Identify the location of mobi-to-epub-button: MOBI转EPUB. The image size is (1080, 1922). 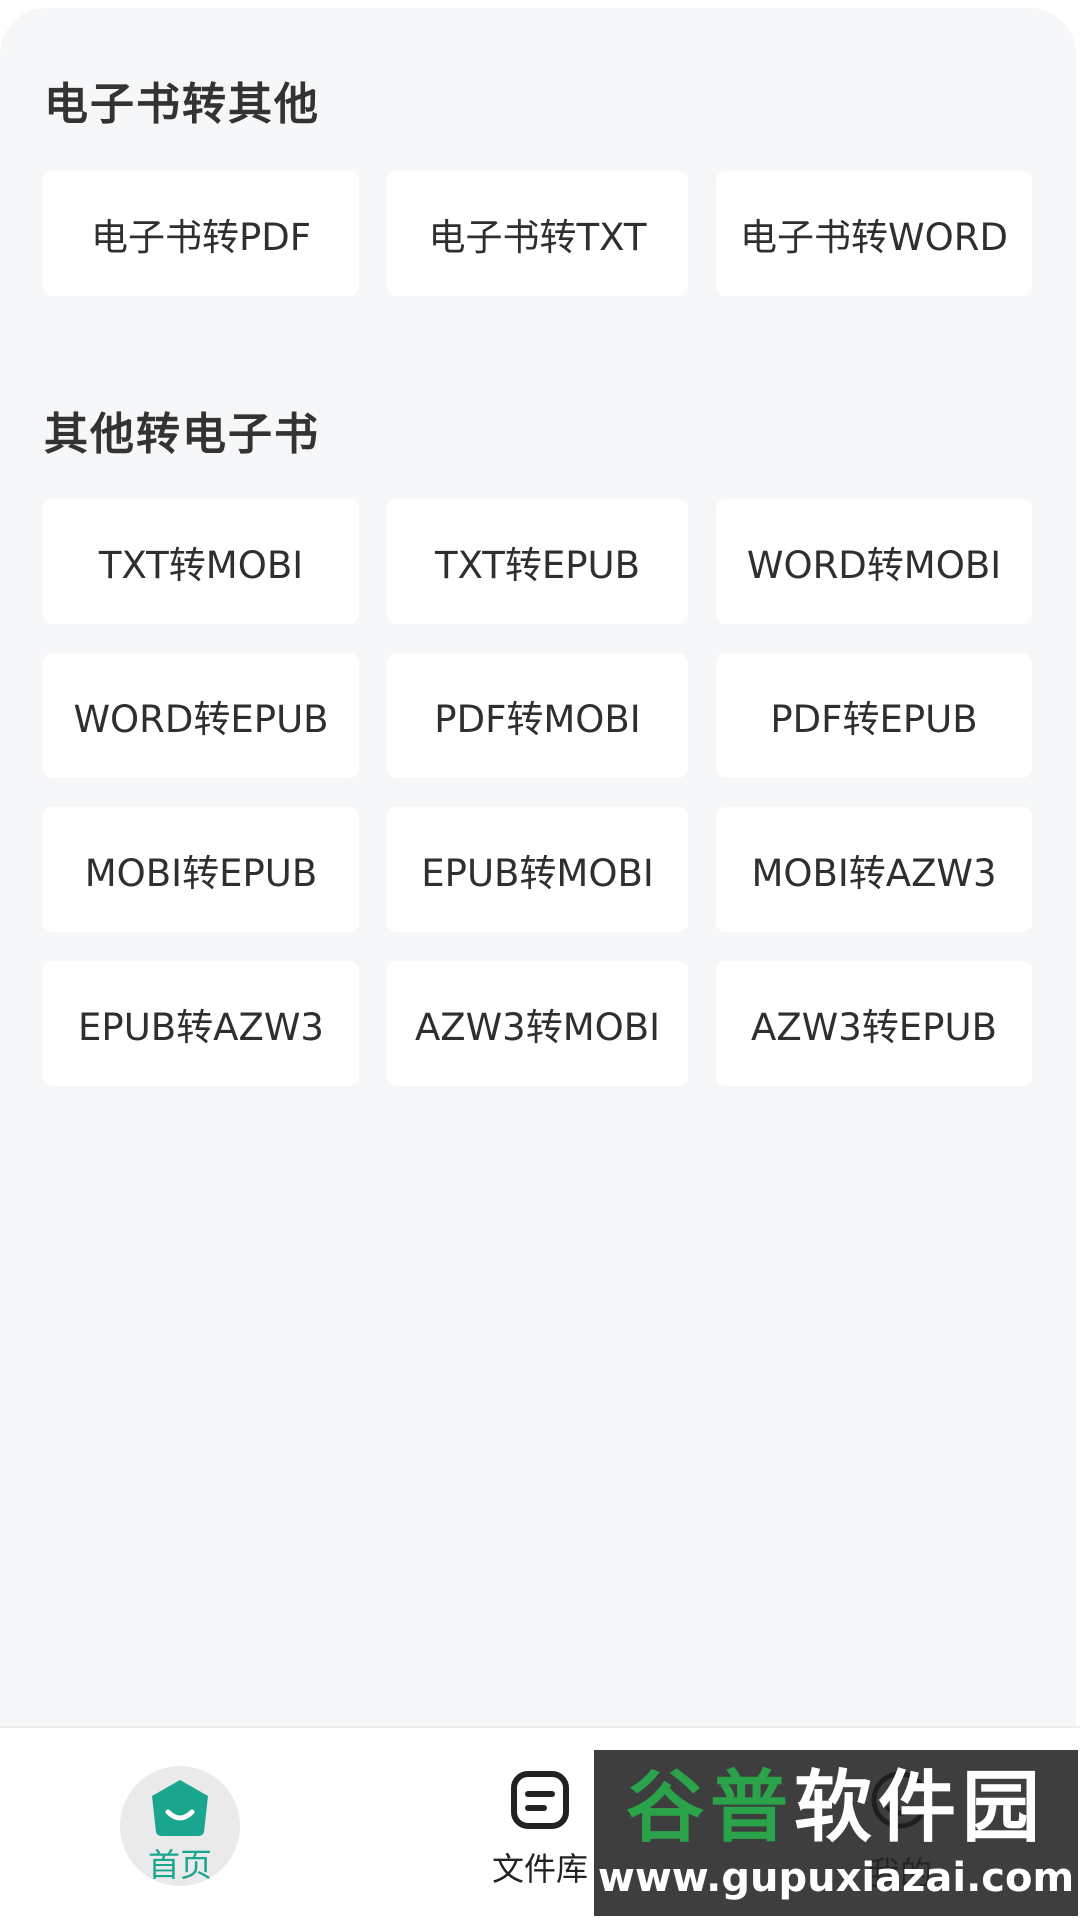
(201, 869).